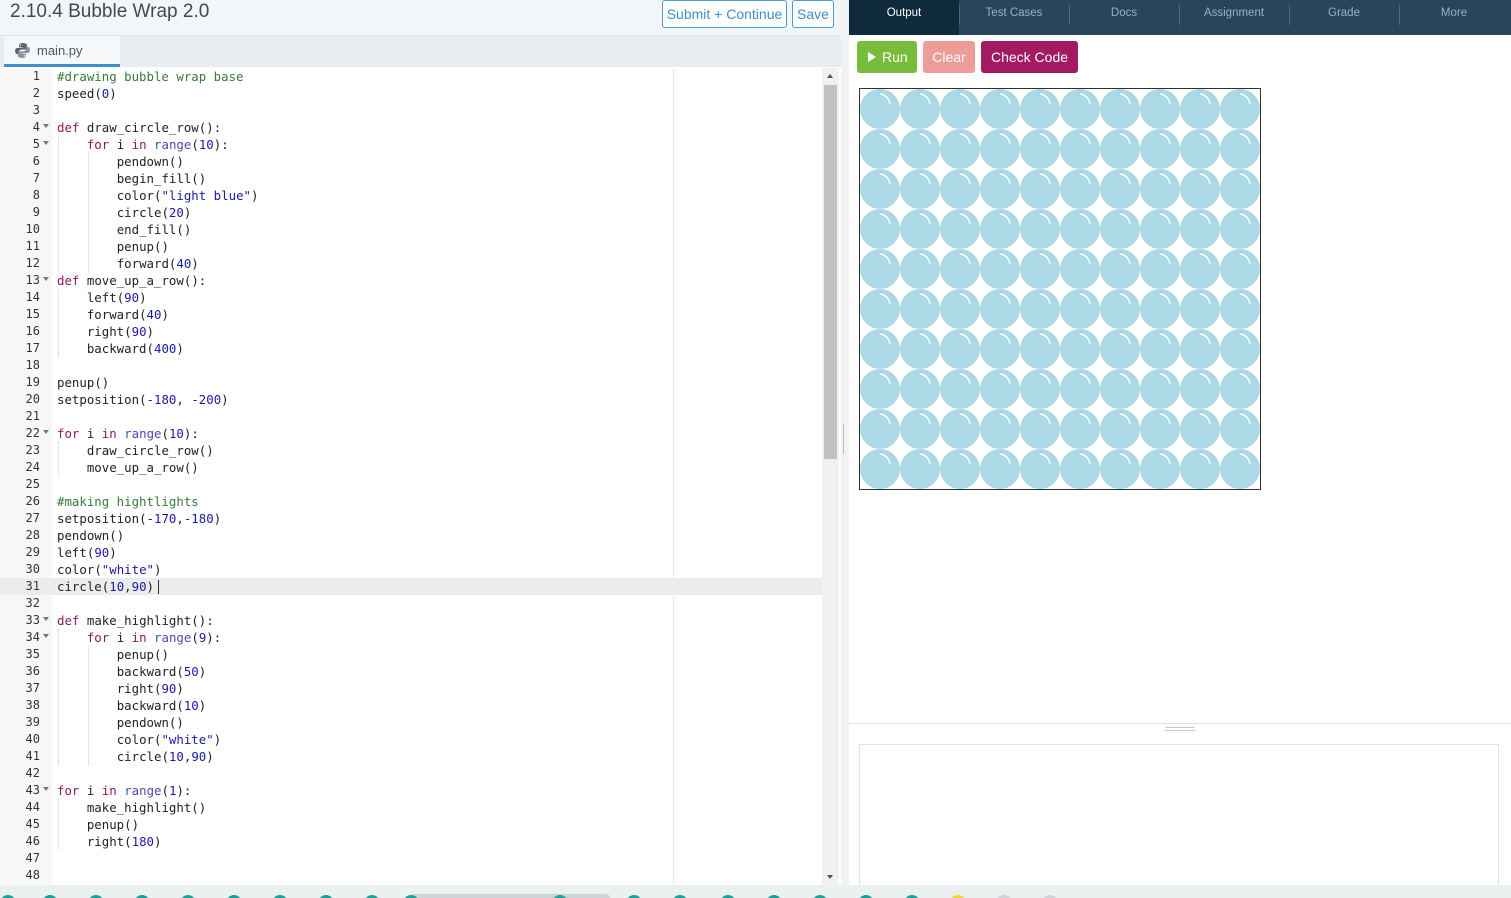 The image size is (1511, 898). I want to click on code-line: 26 #making hightlights, so click(411, 501).